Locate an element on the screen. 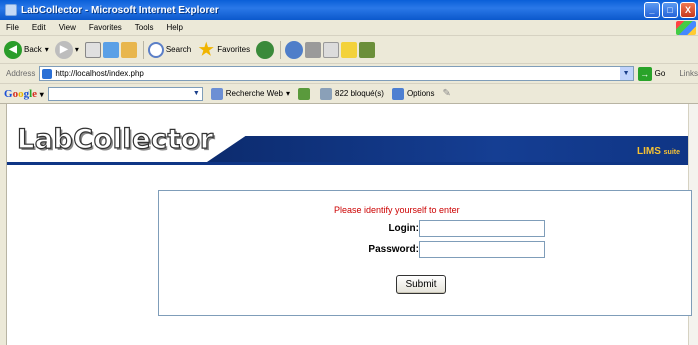 The image size is (698, 345). labcollector-banner: LabCollector LIMS suite is located at coordinates (347, 141).